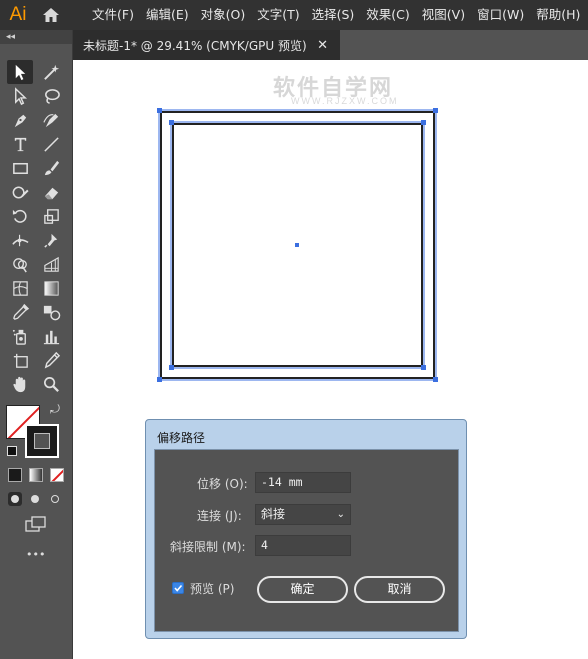  What do you see at coordinates (178, 588) in the screenshot?
I see `preview-checkbox` at bounding box center [178, 588].